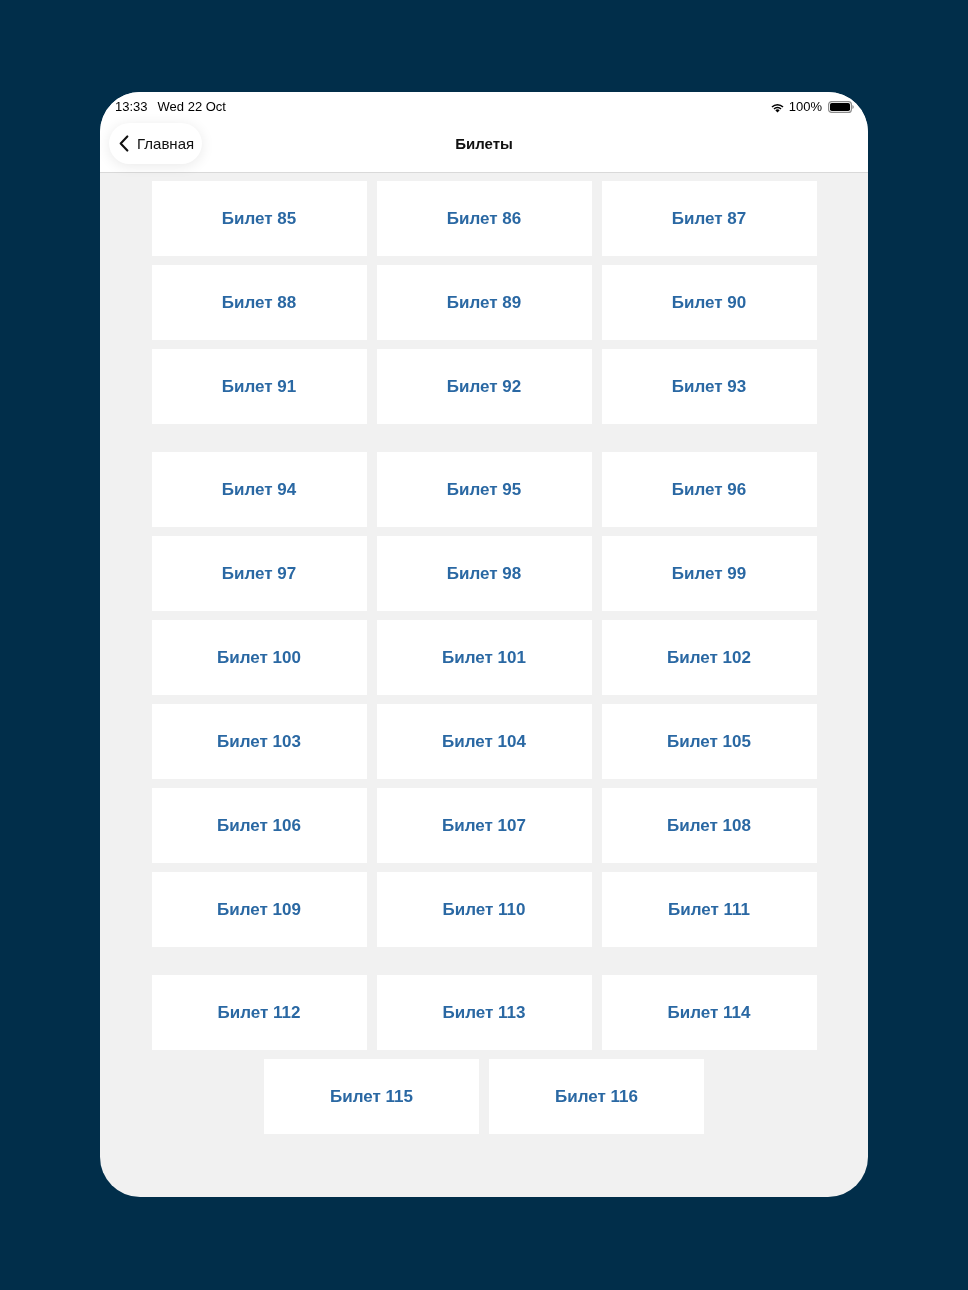 The width and height of the screenshot is (968, 1290). What do you see at coordinates (156, 143) in the screenshot?
I see `back-button: Главная` at bounding box center [156, 143].